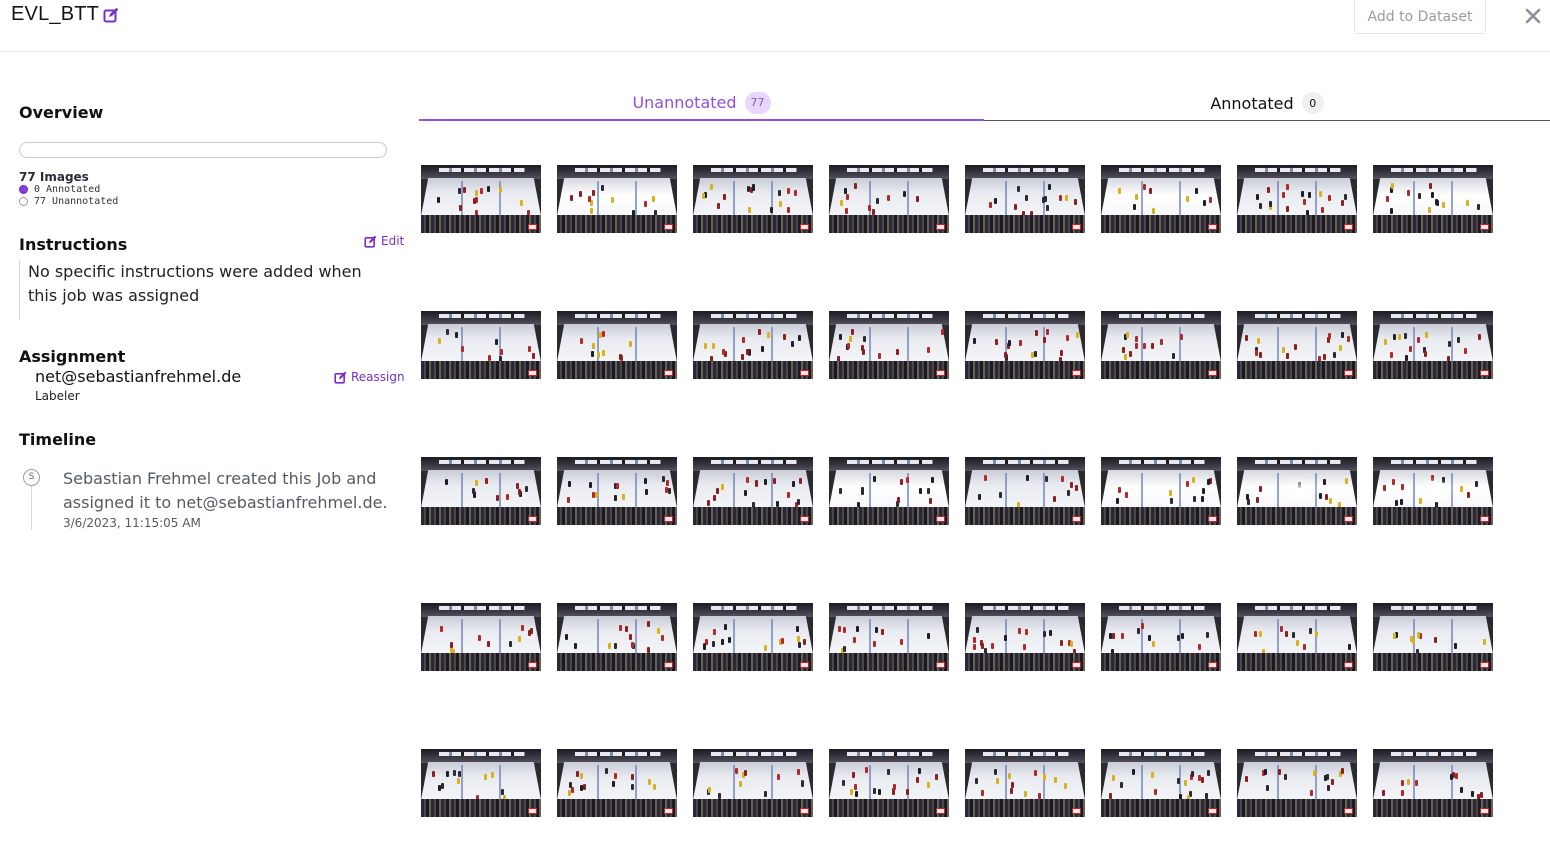  I want to click on legend-unannotated: 77 Unannotated, so click(68, 201).